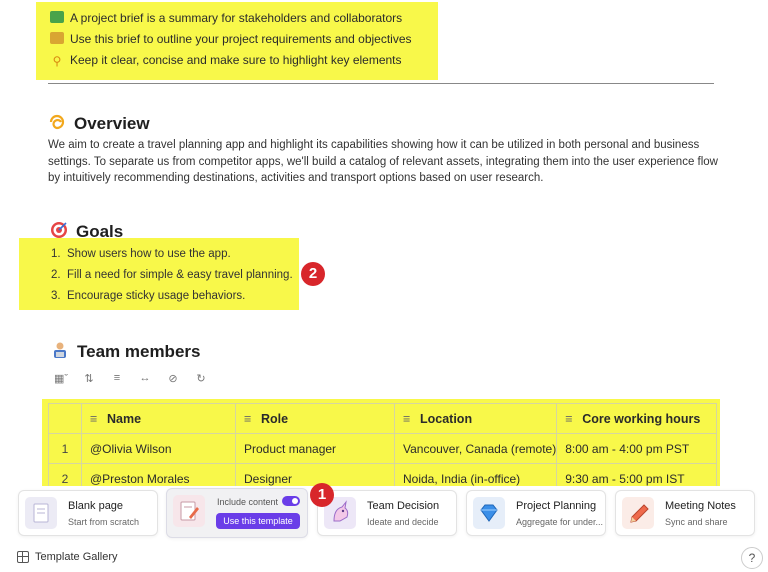 The width and height of the screenshot is (768, 572). What do you see at coordinates (65, 448) in the screenshot?
I see `row-number: 1` at bounding box center [65, 448].